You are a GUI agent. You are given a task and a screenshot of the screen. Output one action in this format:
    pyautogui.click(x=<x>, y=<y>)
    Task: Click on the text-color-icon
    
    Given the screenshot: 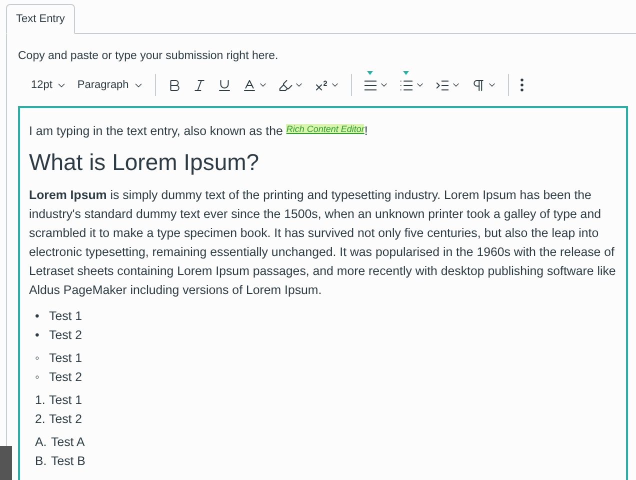 What is the action you would take?
    pyautogui.click(x=249, y=85)
    